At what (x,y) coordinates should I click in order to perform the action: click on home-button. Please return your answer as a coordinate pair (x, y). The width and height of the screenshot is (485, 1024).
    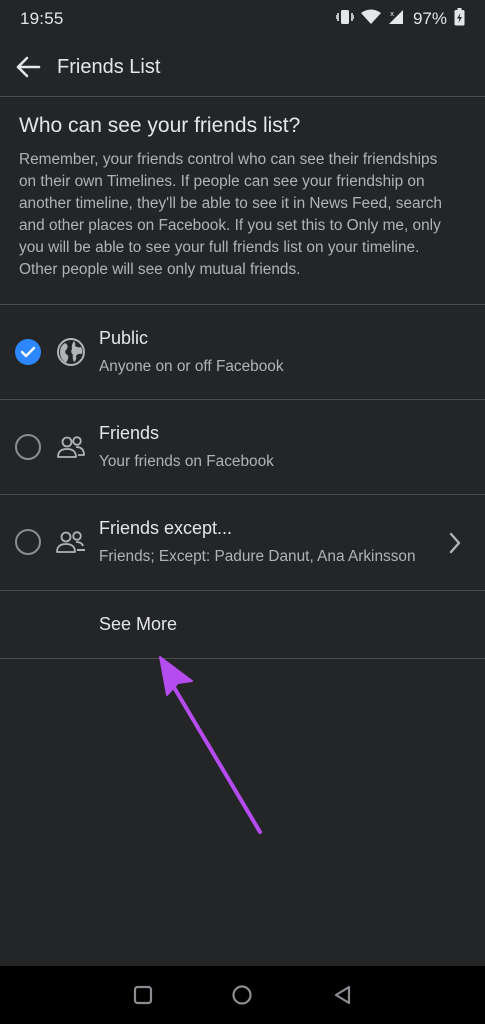
    Looking at the image, I should click on (242, 995).